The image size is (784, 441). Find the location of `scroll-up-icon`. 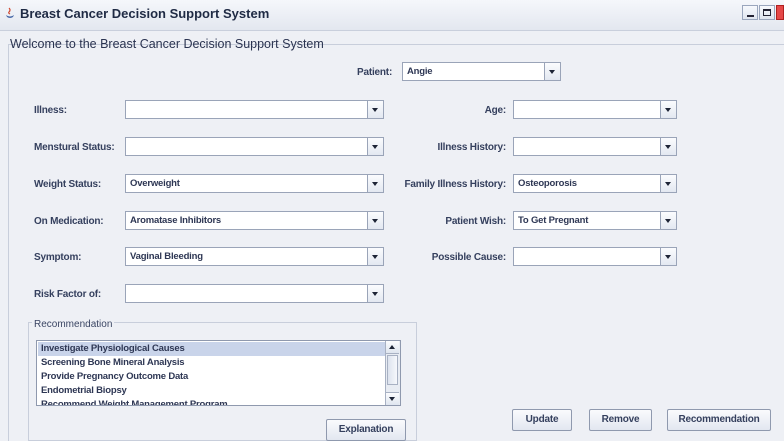

scroll-up-icon is located at coordinates (392, 347).